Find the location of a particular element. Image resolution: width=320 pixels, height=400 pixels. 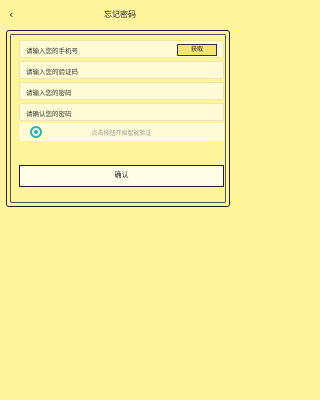

confirm-password-field: 请确认您的密码 is located at coordinates (121, 112).